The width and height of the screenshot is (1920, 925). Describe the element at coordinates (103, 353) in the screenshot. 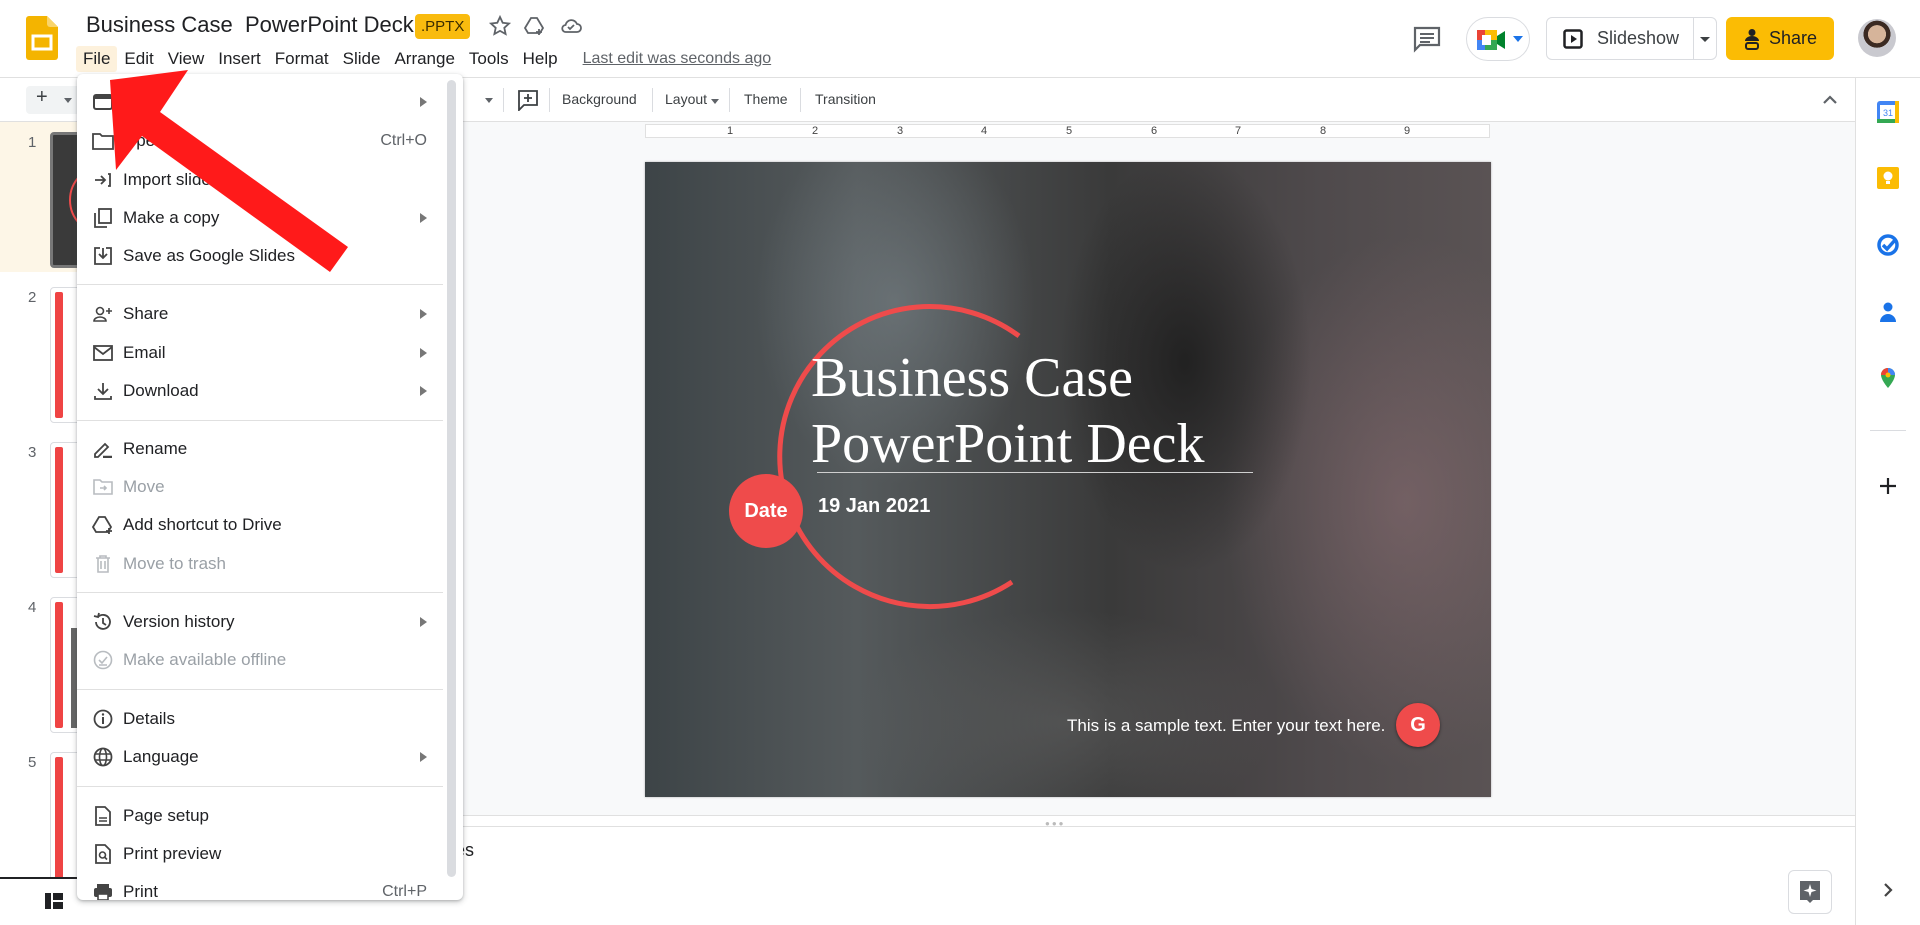

I see `email-icon` at that location.